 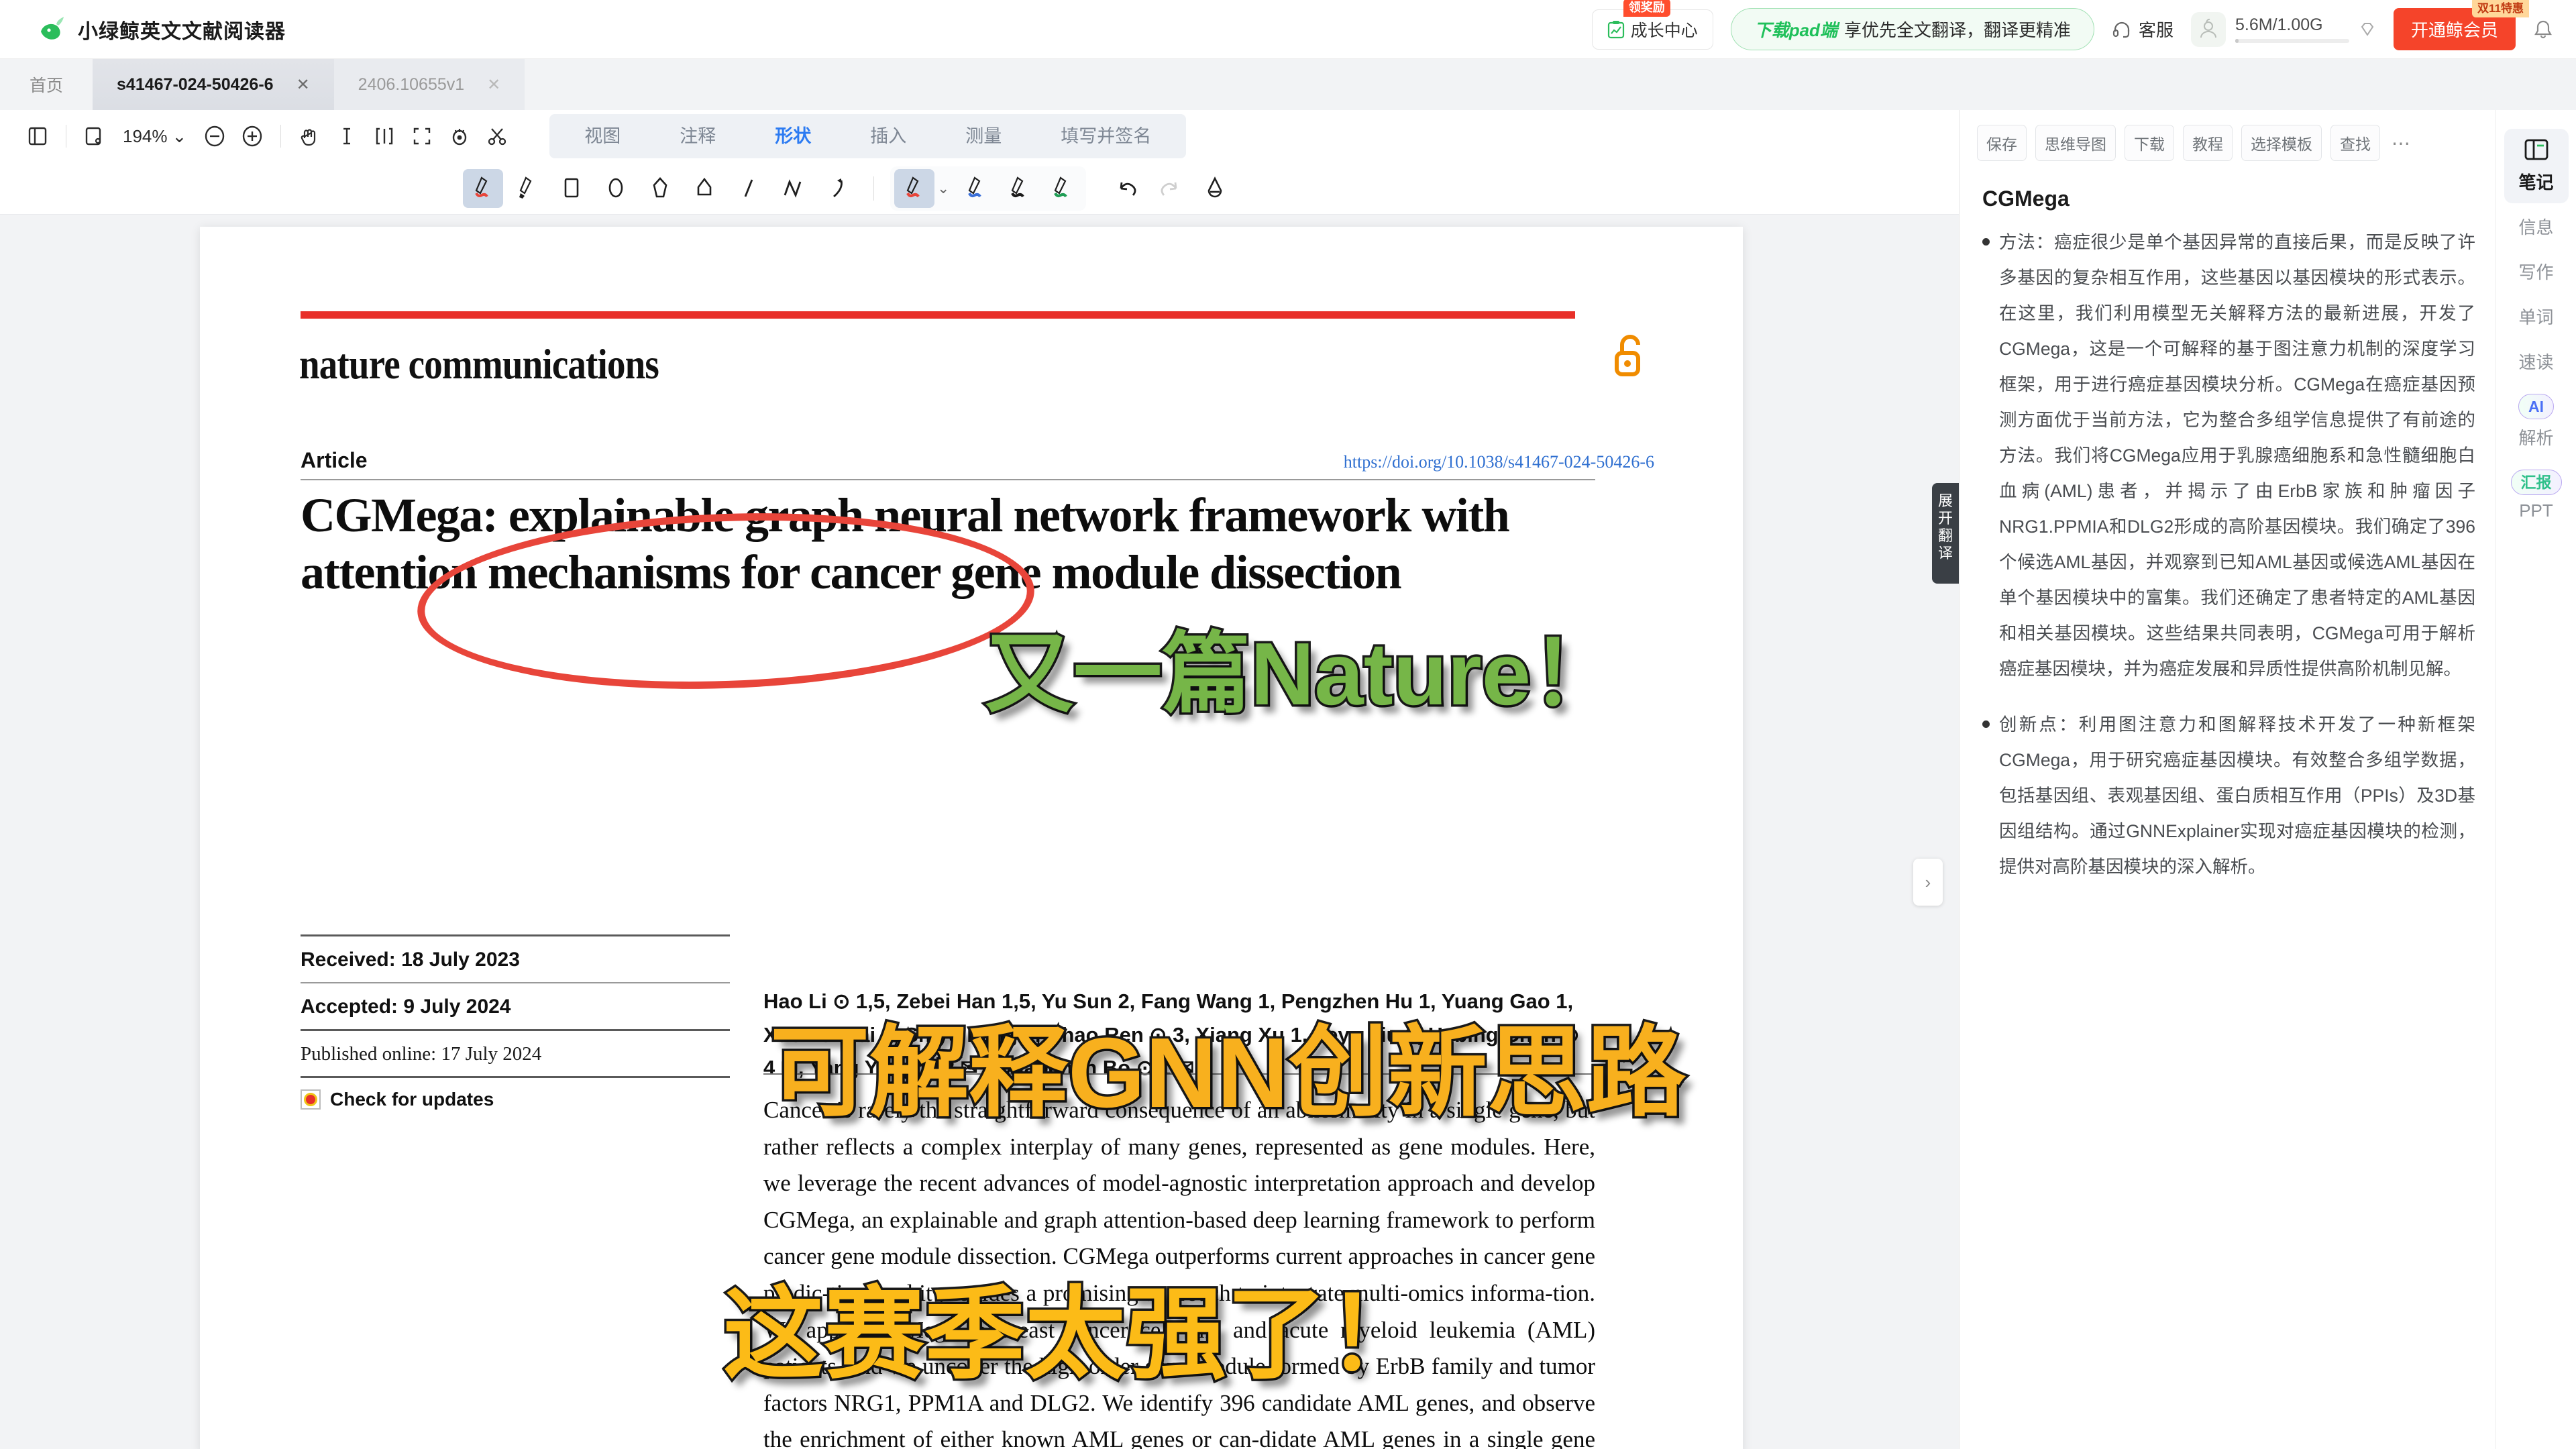 I want to click on text-cursor-icon, so click(x=347, y=136).